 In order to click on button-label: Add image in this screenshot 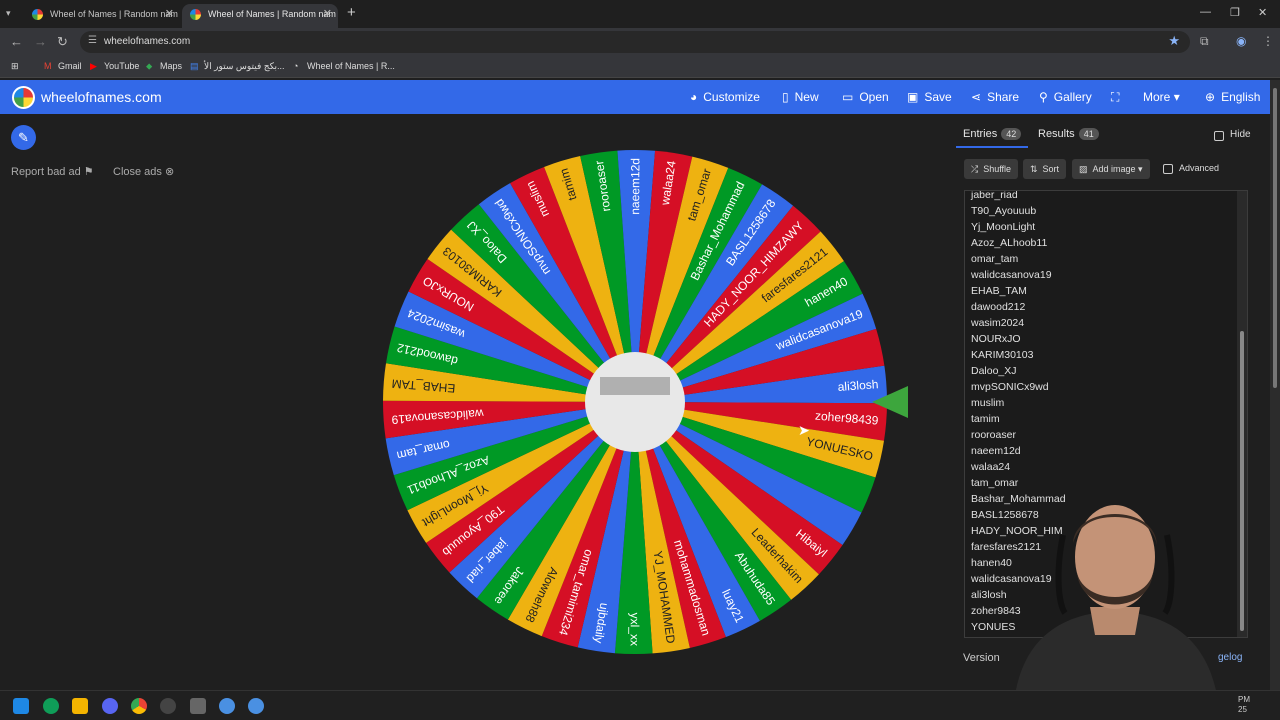, I will do `click(1114, 169)`.